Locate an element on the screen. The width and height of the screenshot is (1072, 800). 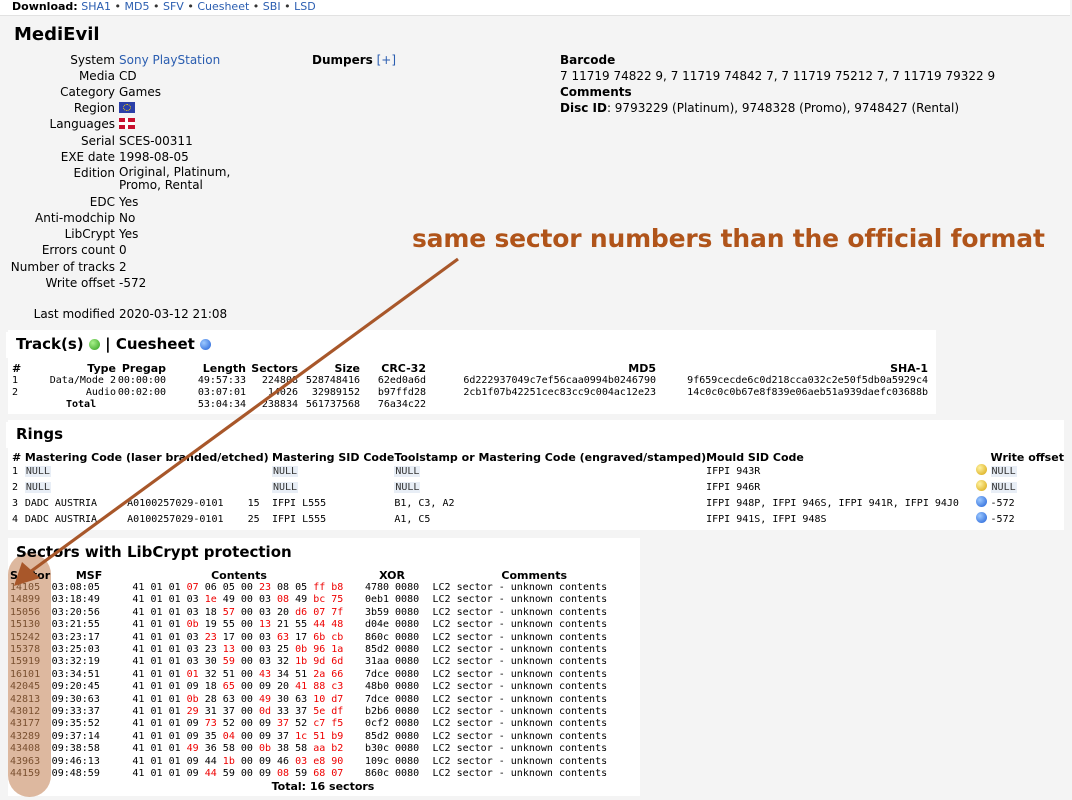
sector-link: 42813 is located at coordinates (25, 699).